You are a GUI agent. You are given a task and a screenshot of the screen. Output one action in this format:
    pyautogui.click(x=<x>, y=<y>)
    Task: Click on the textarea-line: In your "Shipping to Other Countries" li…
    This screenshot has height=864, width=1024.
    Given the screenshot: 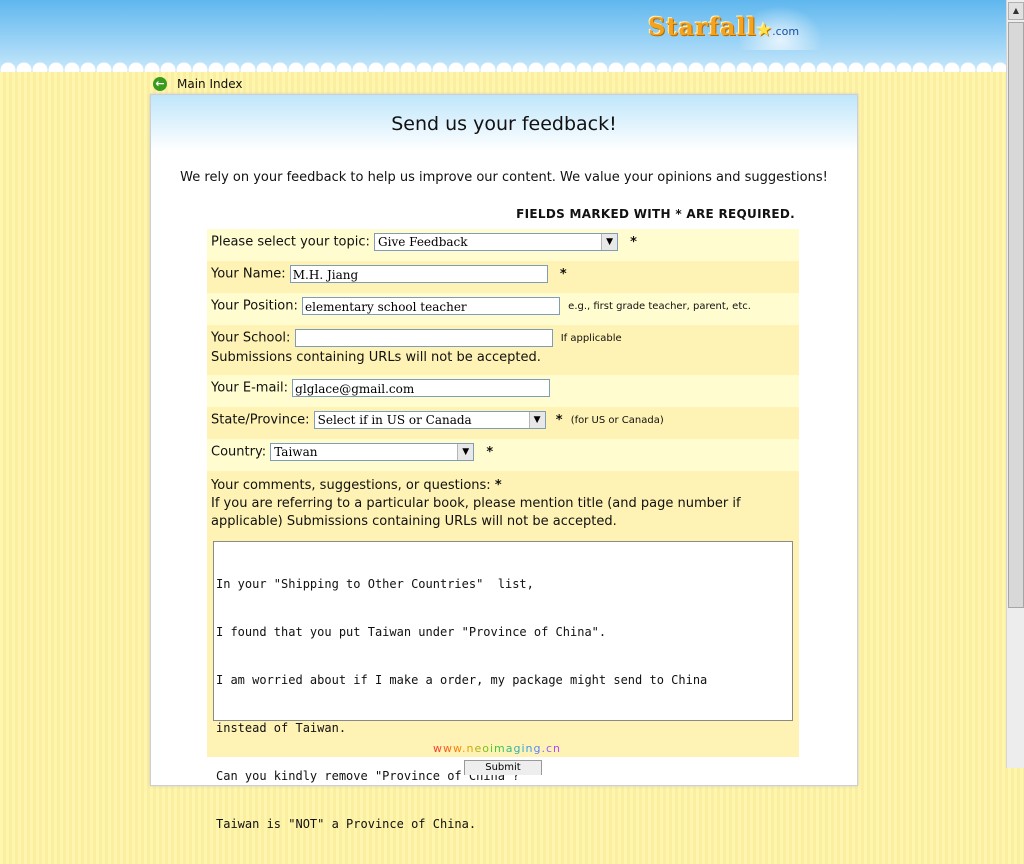 What is the action you would take?
    pyautogui.click(x=375, y=584)
    